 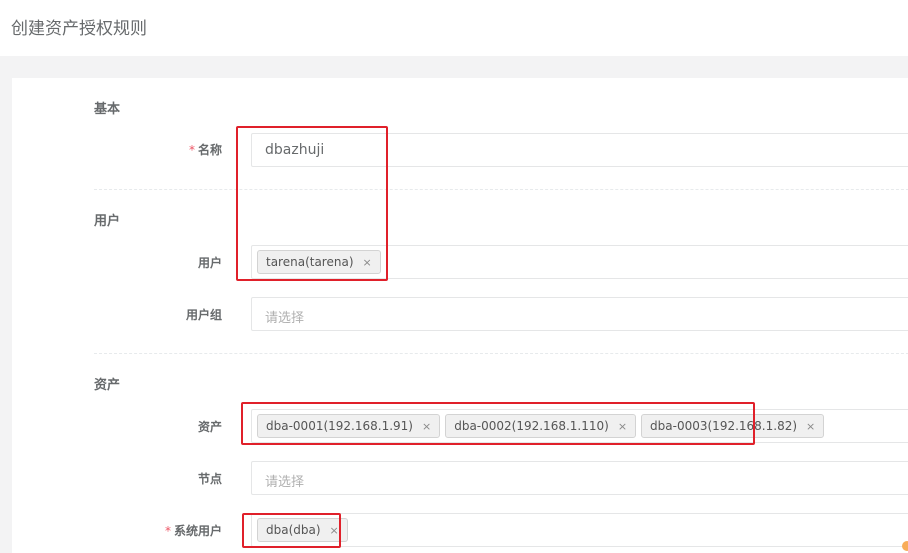 What do you see at coordinates (117, 314) in the screenshot?
I see `user-group-label: 用户组` at bounding box center [117, 314].